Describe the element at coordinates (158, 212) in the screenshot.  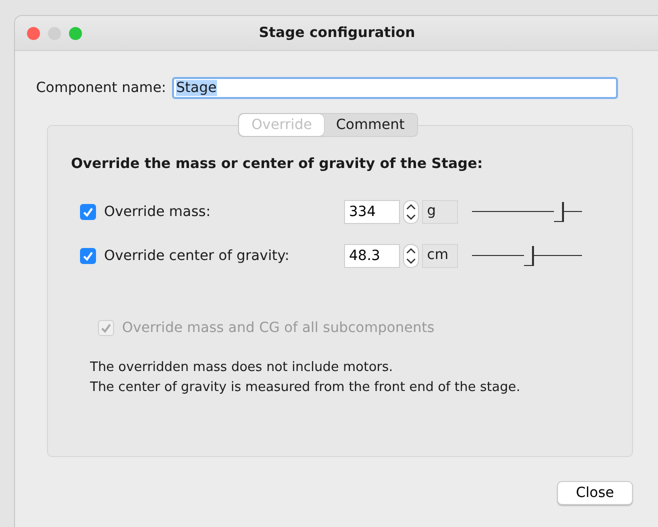
I see `checkbox-label: Override mass:` at that location.